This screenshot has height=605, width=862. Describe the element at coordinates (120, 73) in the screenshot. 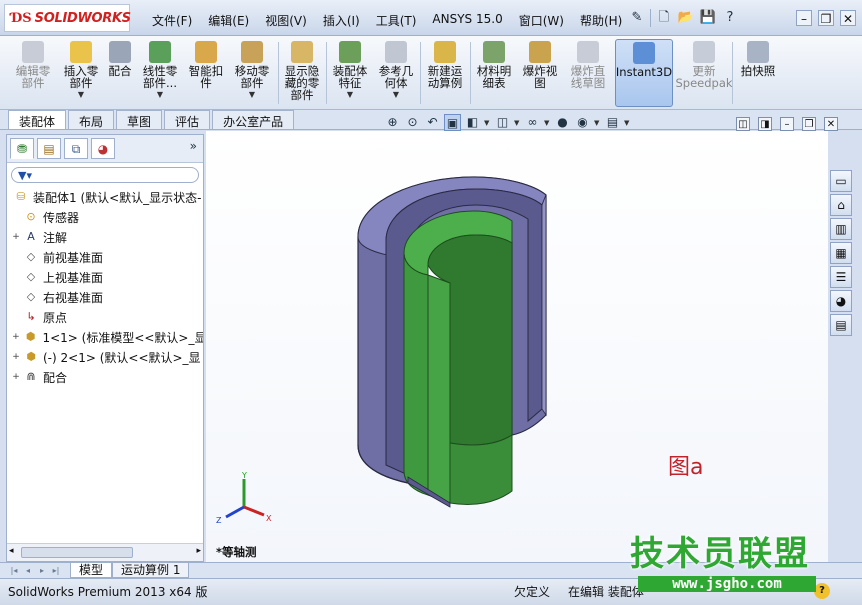

I see `mate-button: 配合` at that location.